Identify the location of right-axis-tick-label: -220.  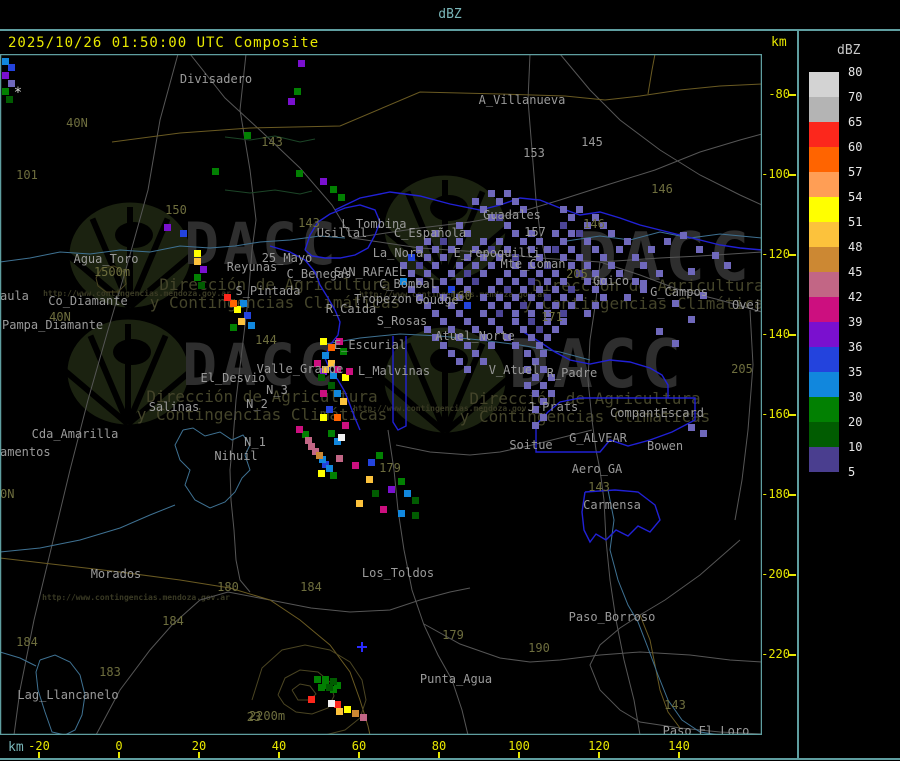
(775, 654).